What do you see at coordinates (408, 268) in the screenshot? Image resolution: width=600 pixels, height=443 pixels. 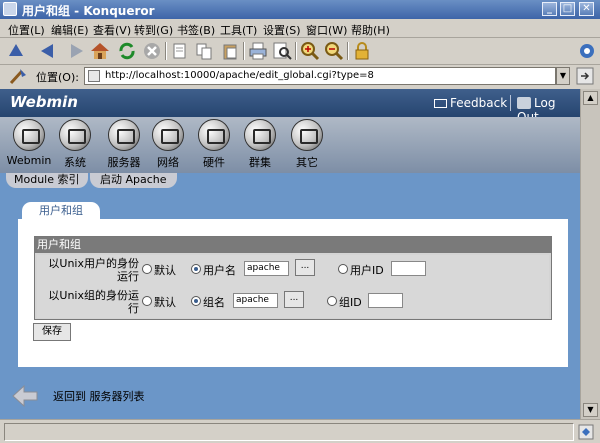 I see `user-id-input` at bounding box center [408, 268].